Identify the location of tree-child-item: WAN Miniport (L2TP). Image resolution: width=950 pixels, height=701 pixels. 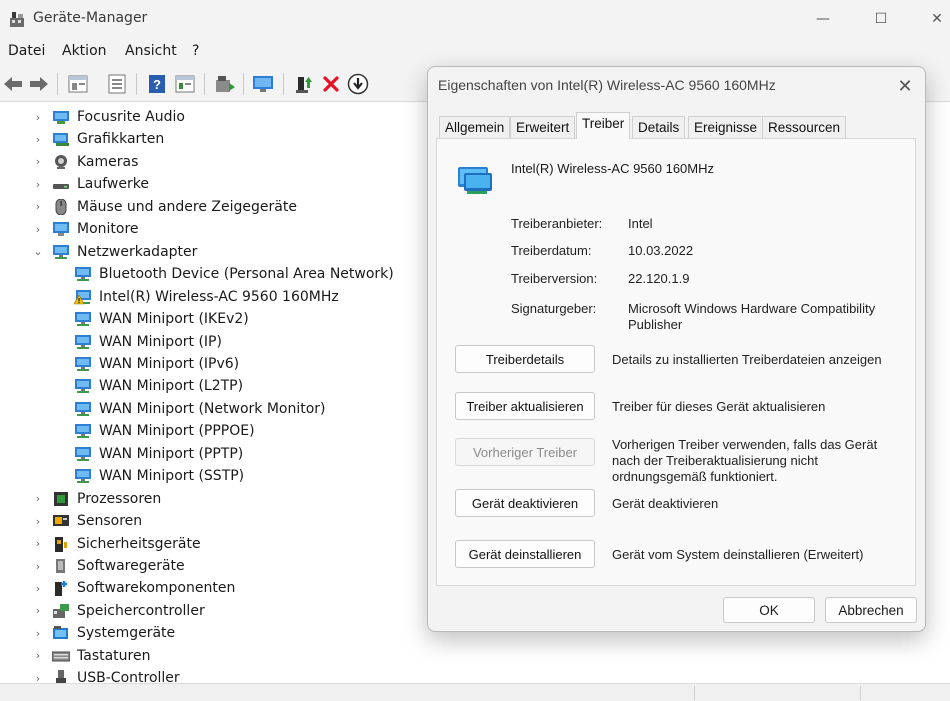
(150, 386).